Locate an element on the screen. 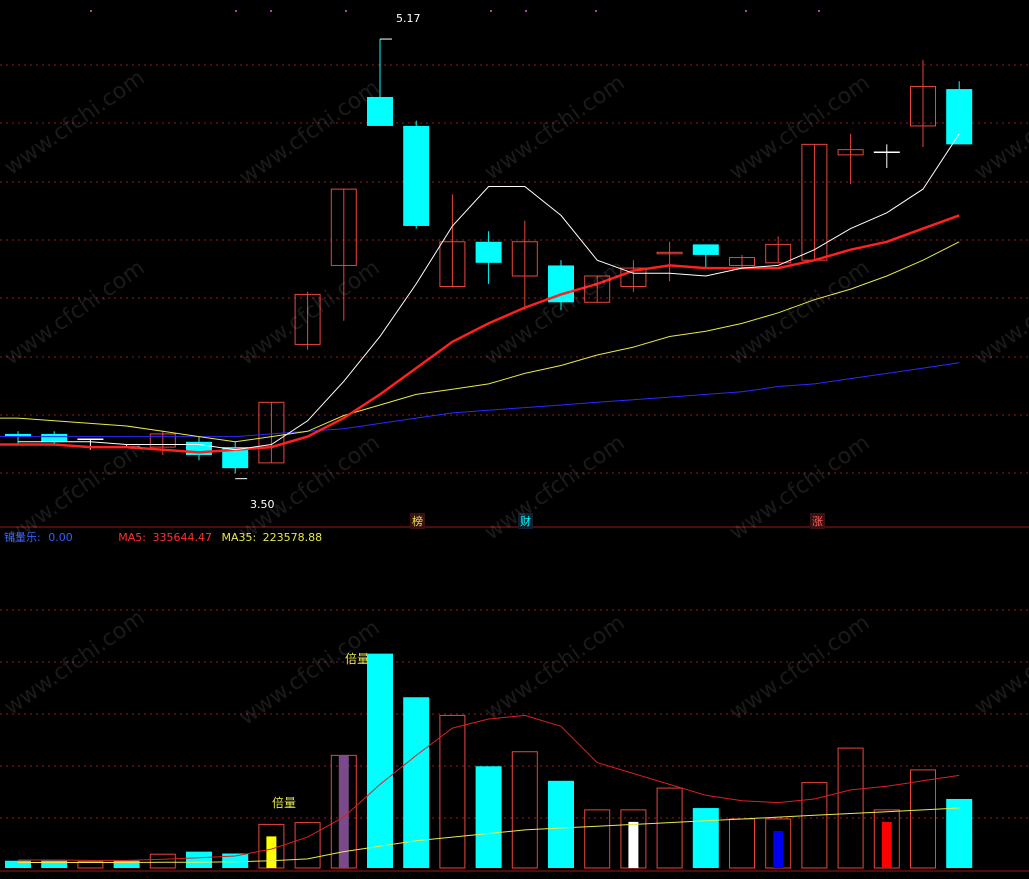  vol-ma5-label: MA5: is located at coordinates (132, 537).